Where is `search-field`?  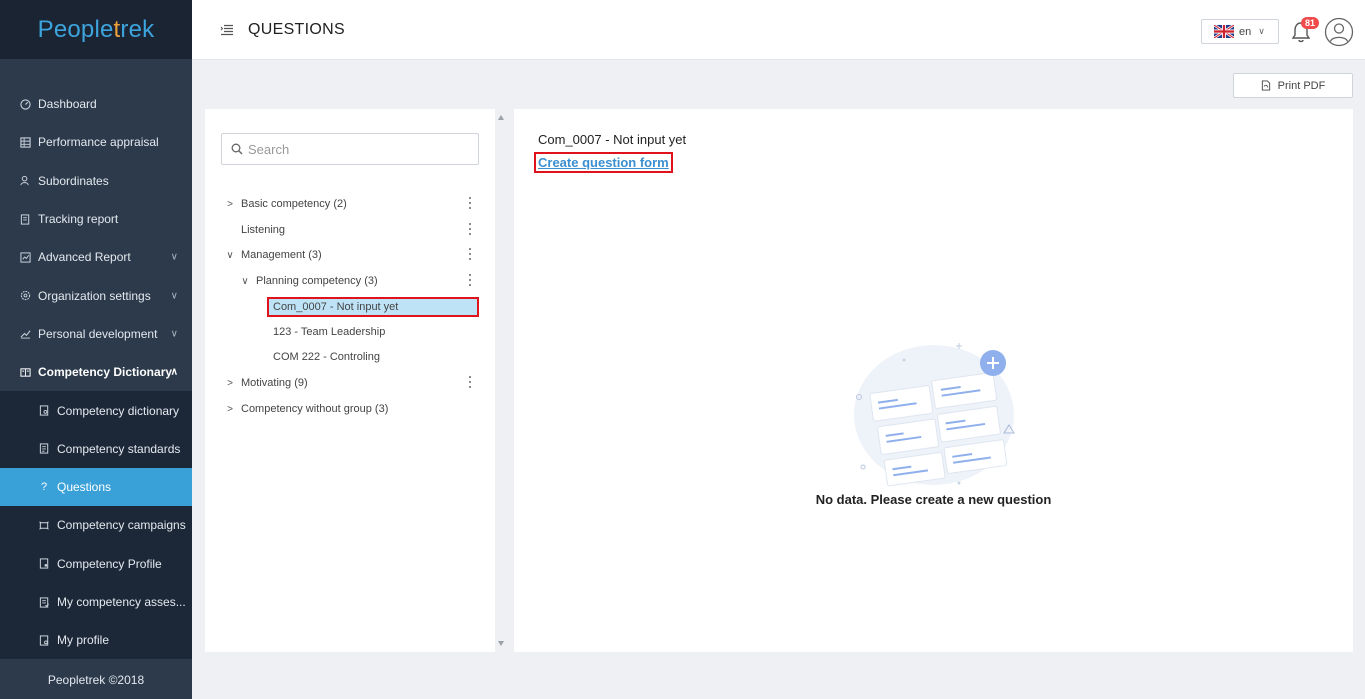
search-field is located at coordinates (350, 149).